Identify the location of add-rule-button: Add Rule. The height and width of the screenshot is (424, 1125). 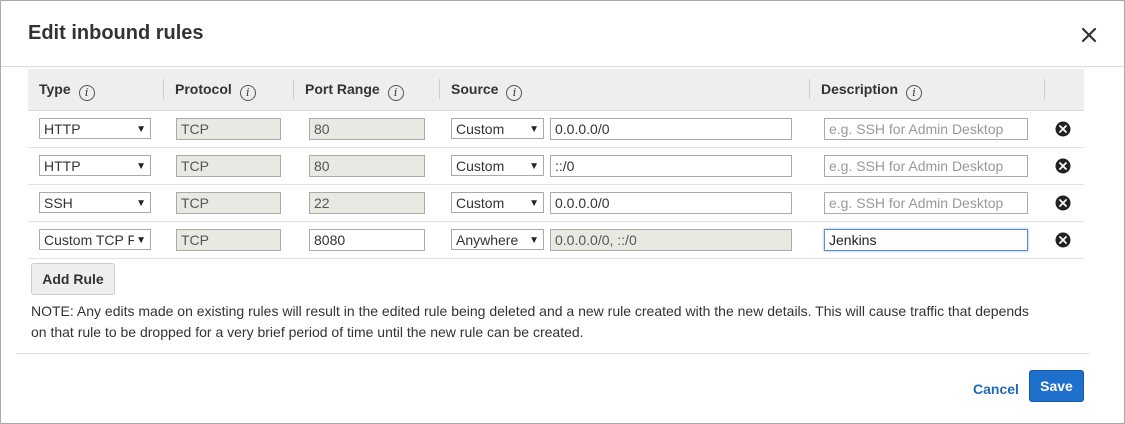
(73, 279).